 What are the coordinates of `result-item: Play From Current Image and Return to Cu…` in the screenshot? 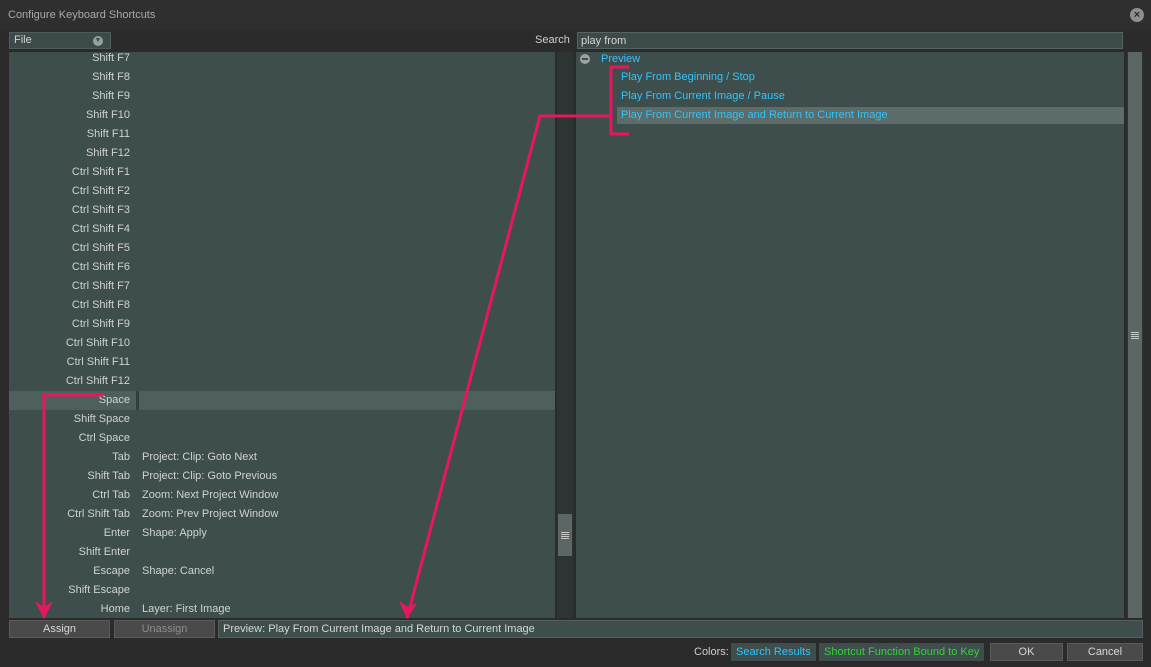 It's located at (870, 115).